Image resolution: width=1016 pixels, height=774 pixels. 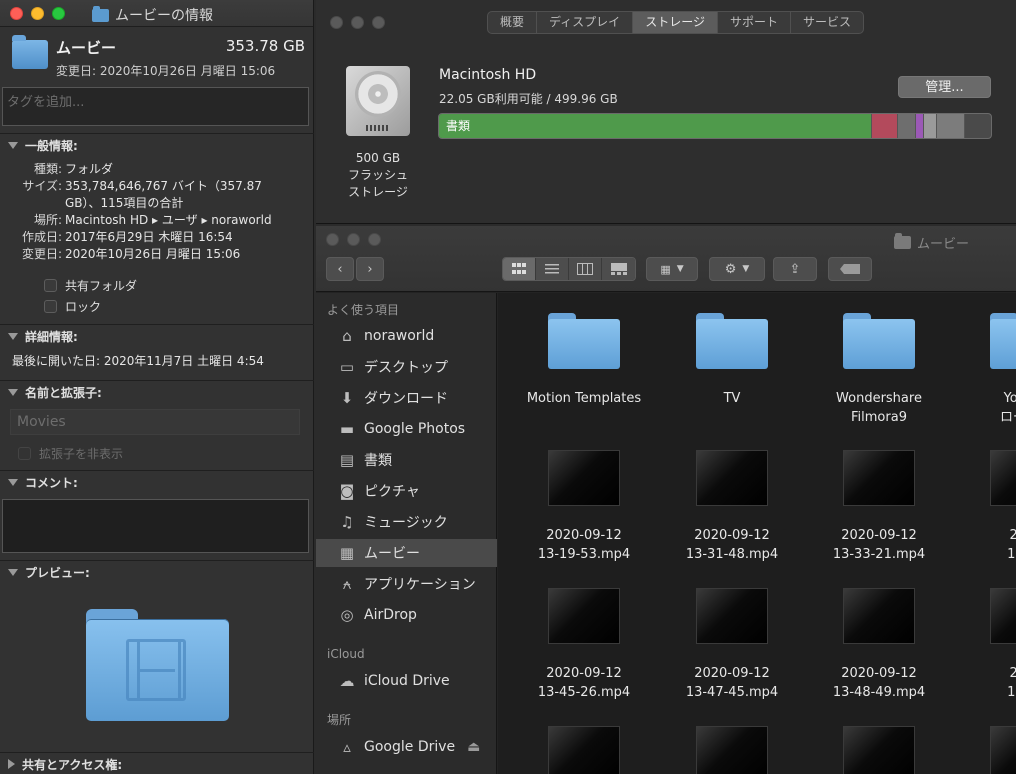 I want to click on preview-toggle: プレビュー:, so click(x=157, y=572).